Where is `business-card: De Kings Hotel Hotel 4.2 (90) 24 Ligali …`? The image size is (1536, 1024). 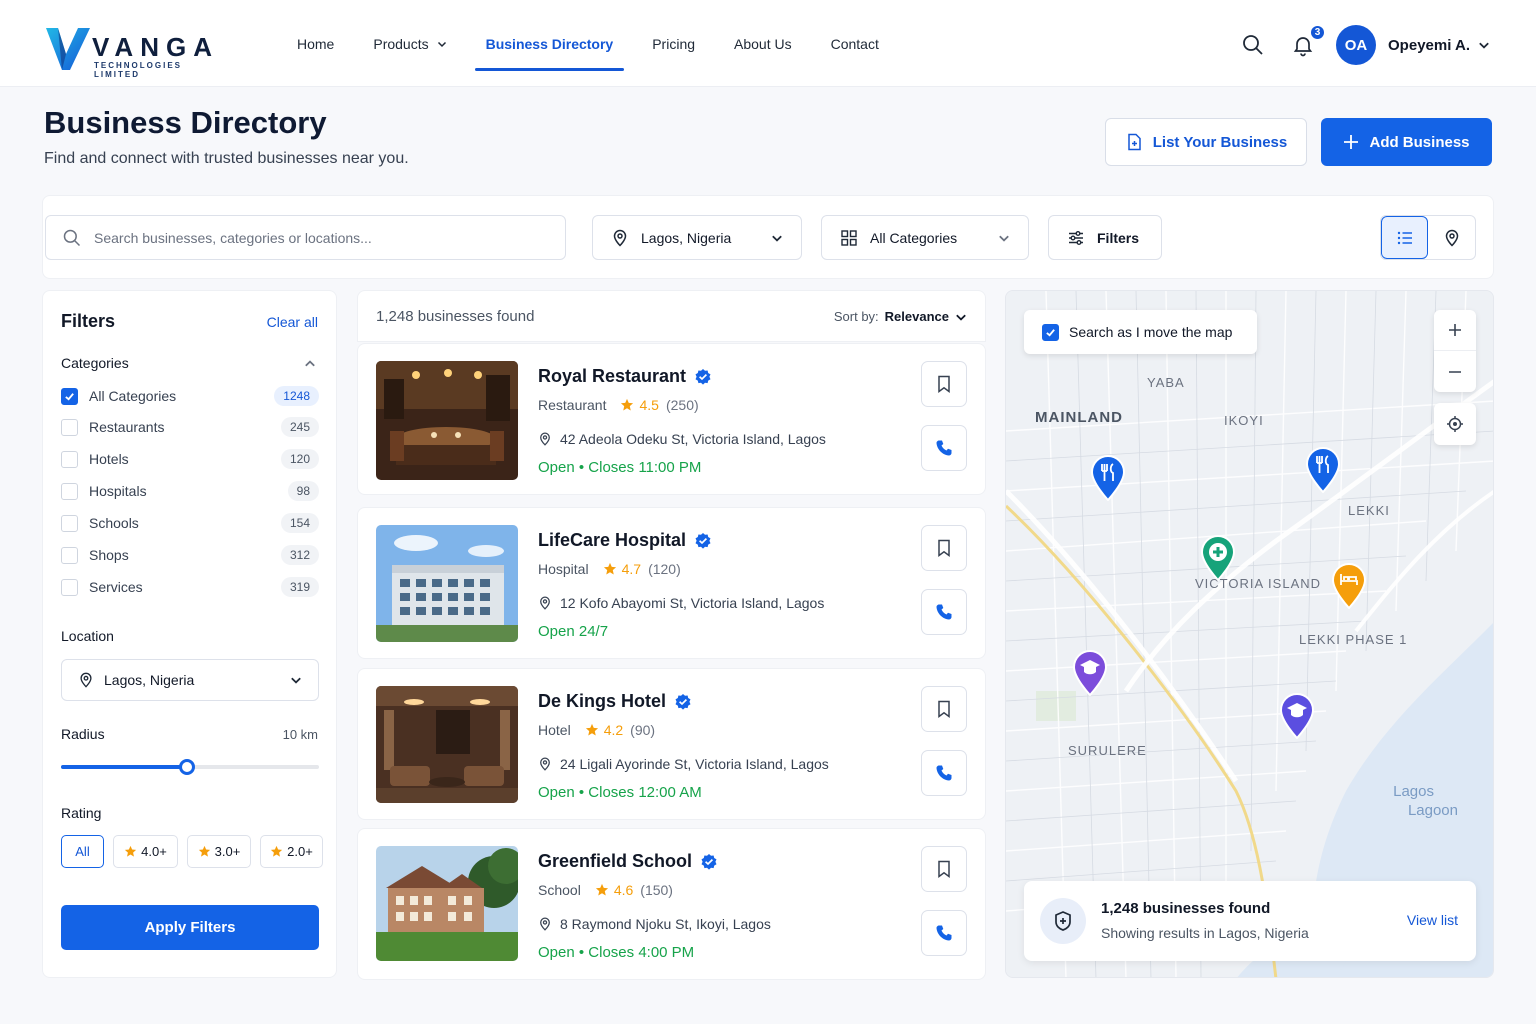
business-card: De Kings Hotel Hotel 4.2 (90) 24 Ligali … is located at coordinates (671, 744).